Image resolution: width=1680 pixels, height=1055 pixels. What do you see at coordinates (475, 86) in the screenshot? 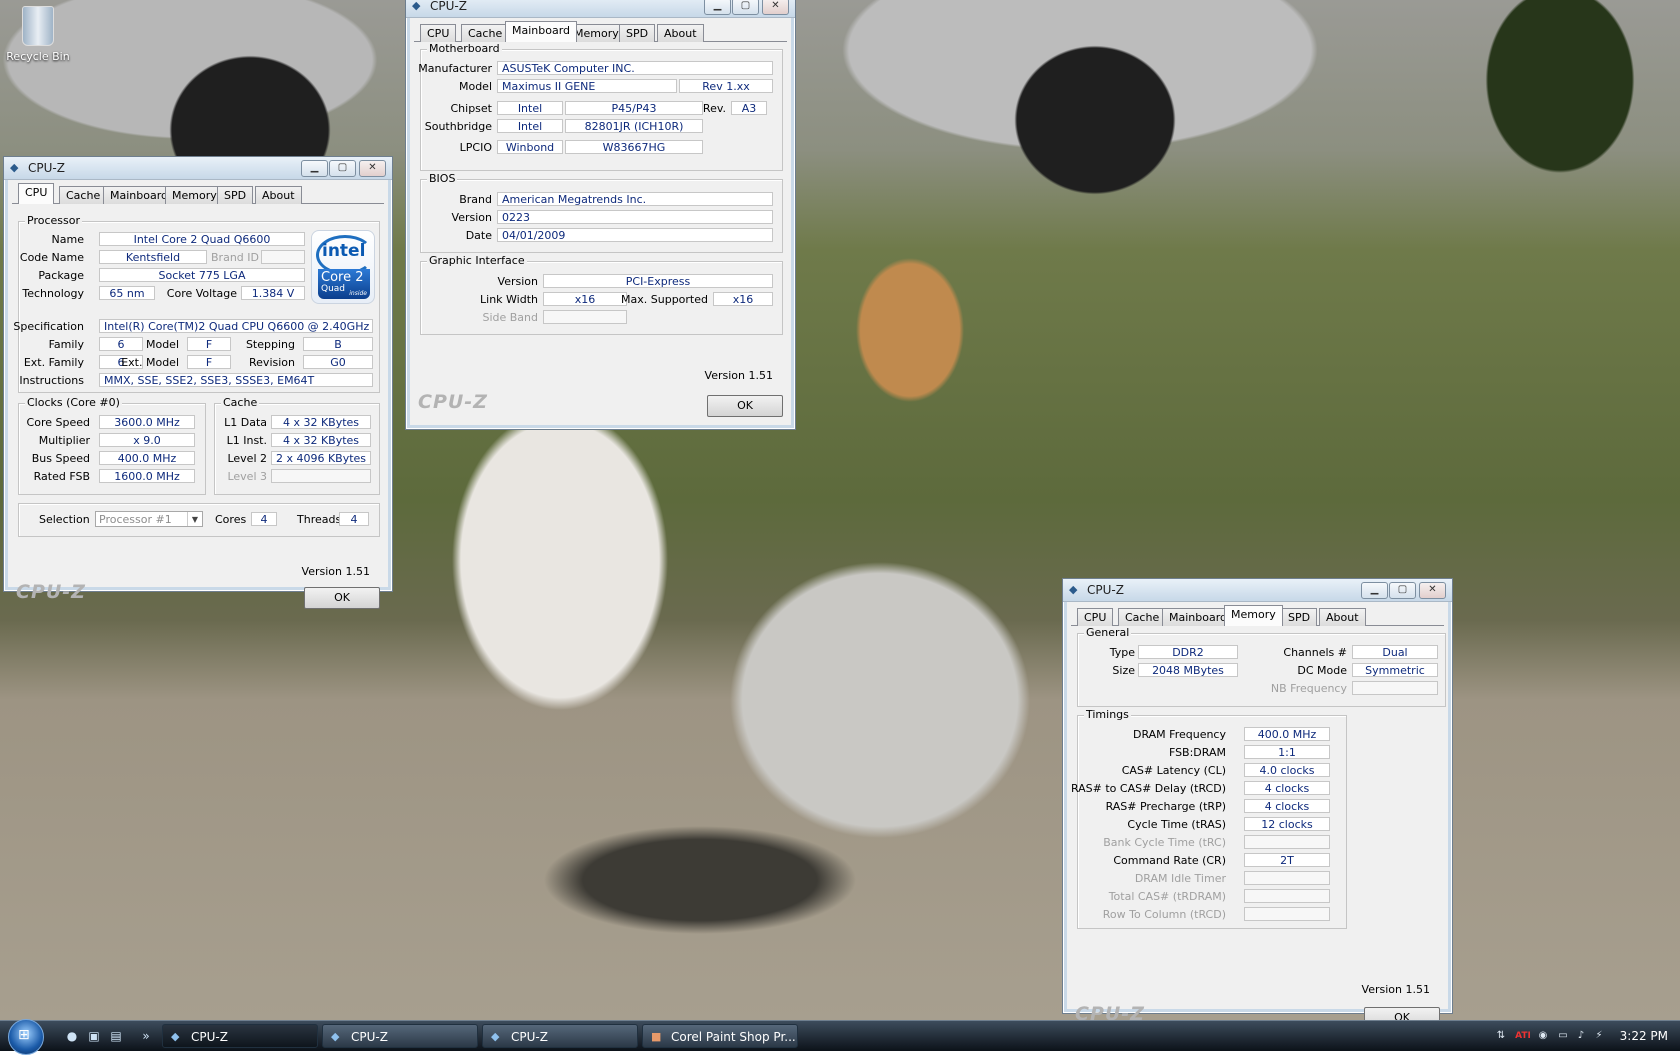
I see `model-label: Model` at bounding box center [475, 86].